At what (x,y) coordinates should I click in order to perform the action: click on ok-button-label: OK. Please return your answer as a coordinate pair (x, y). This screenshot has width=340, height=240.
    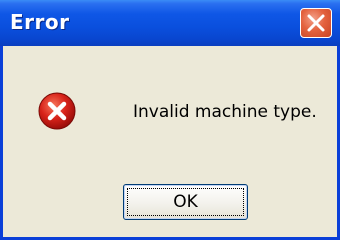
    Looking at the image, I should click on (185, 202).